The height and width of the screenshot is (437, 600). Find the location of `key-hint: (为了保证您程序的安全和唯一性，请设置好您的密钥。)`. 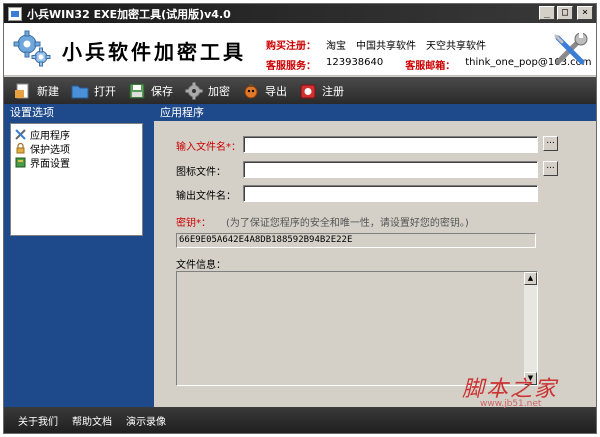

key-hint: (为了保证您程序的安全和唯一性，请设置好您的密钥。) is located at coordinates (347, 223).